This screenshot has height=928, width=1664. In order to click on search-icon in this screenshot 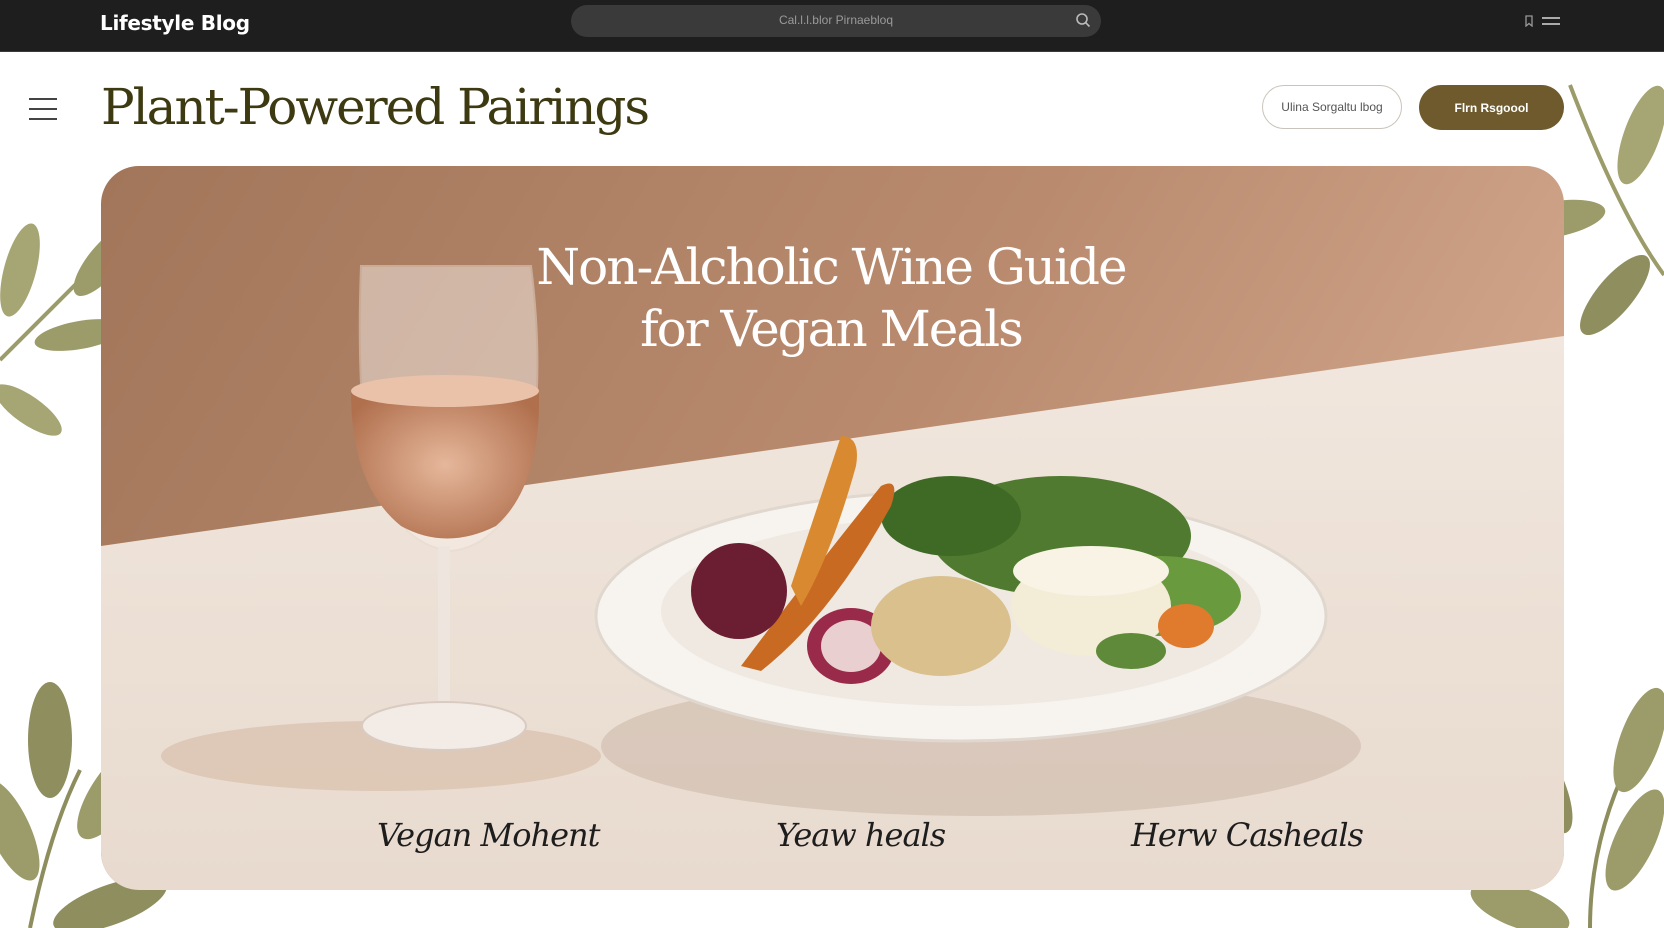, I will do `click(1083, 20)`.